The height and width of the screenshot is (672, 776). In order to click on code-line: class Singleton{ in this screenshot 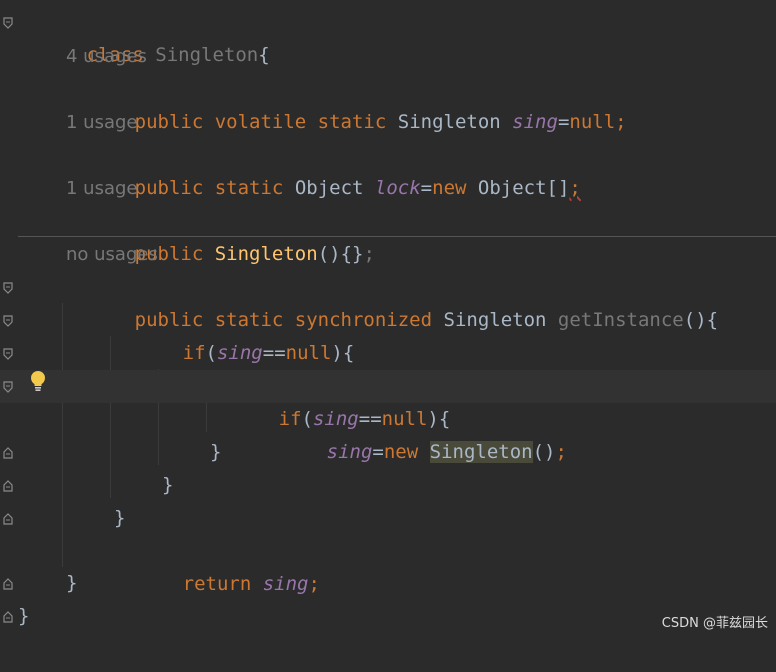, I will do `click(388, 36)`.